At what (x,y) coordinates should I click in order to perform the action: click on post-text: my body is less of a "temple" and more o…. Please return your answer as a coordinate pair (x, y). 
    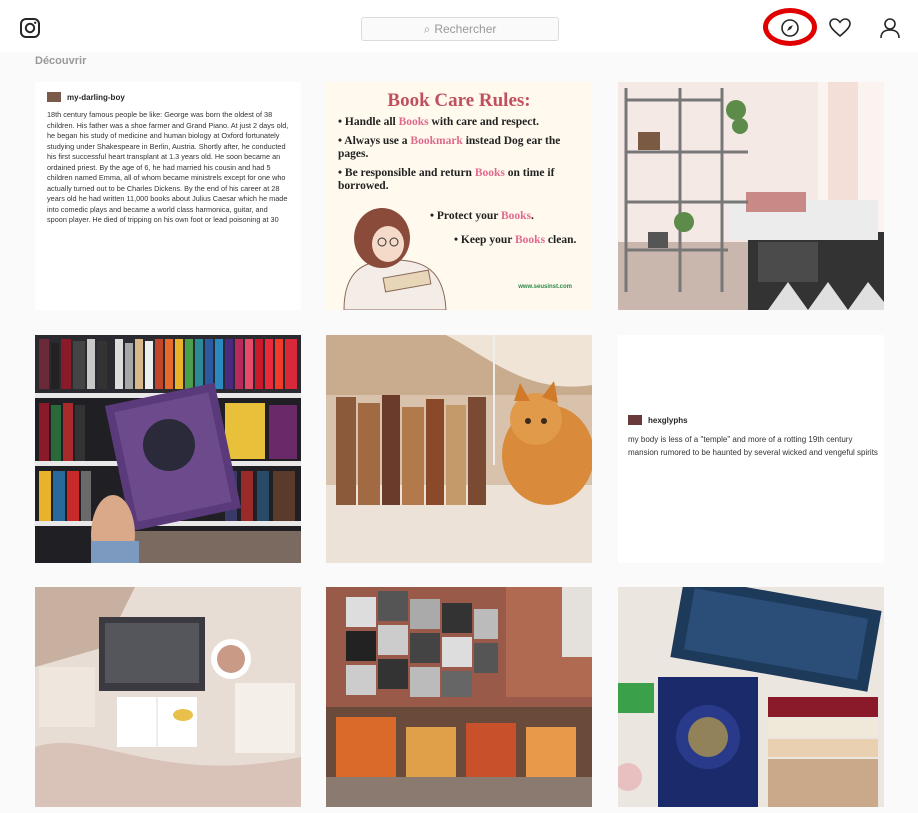
    Looking at the image, I should click on (753, 446).